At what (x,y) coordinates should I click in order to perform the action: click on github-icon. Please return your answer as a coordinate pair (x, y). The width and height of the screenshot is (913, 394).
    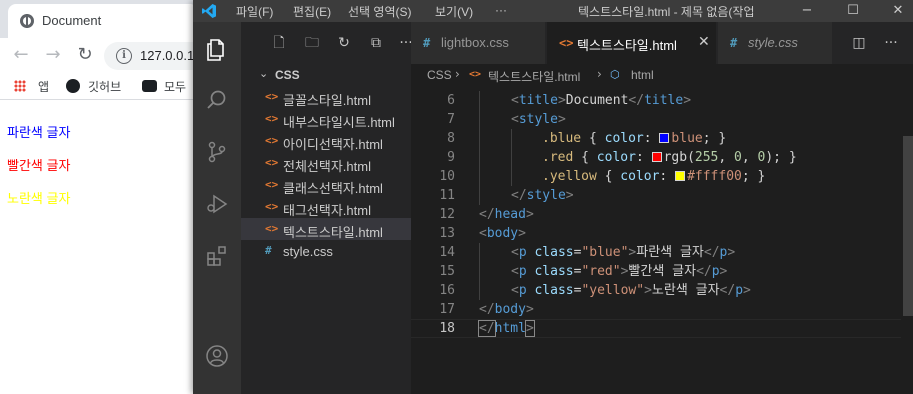
    Looking at the image, I should click on (73, 86).